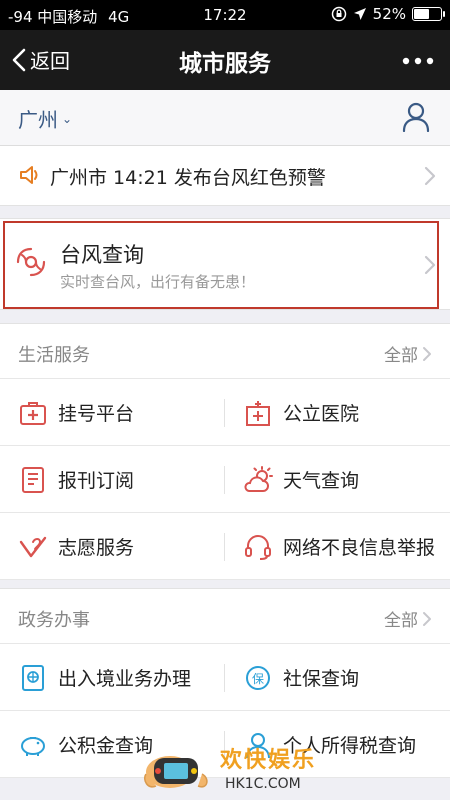  Describe the element at coordinates (225, 118) in the screenshot. I see `city-bar: 广州 ⌄` at that location.